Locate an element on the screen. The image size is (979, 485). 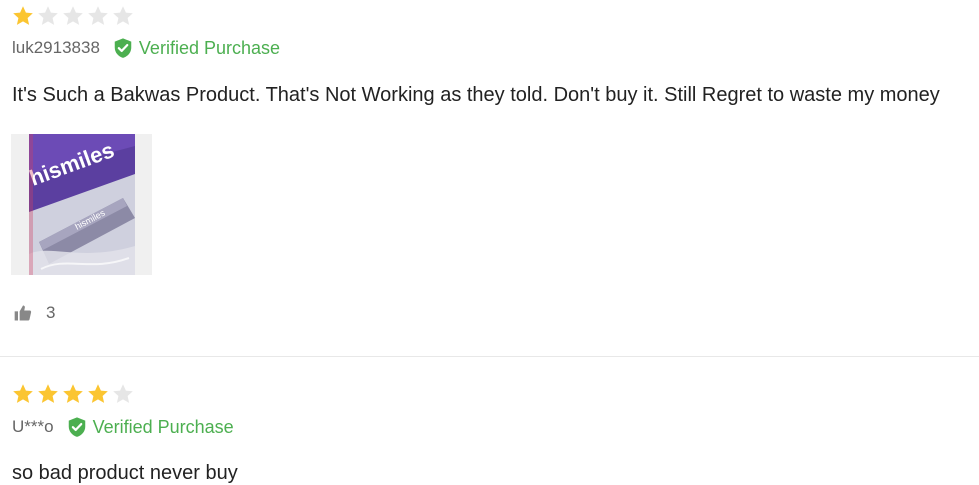
reviewer-username: U***o is located at coordinates (33, 426).